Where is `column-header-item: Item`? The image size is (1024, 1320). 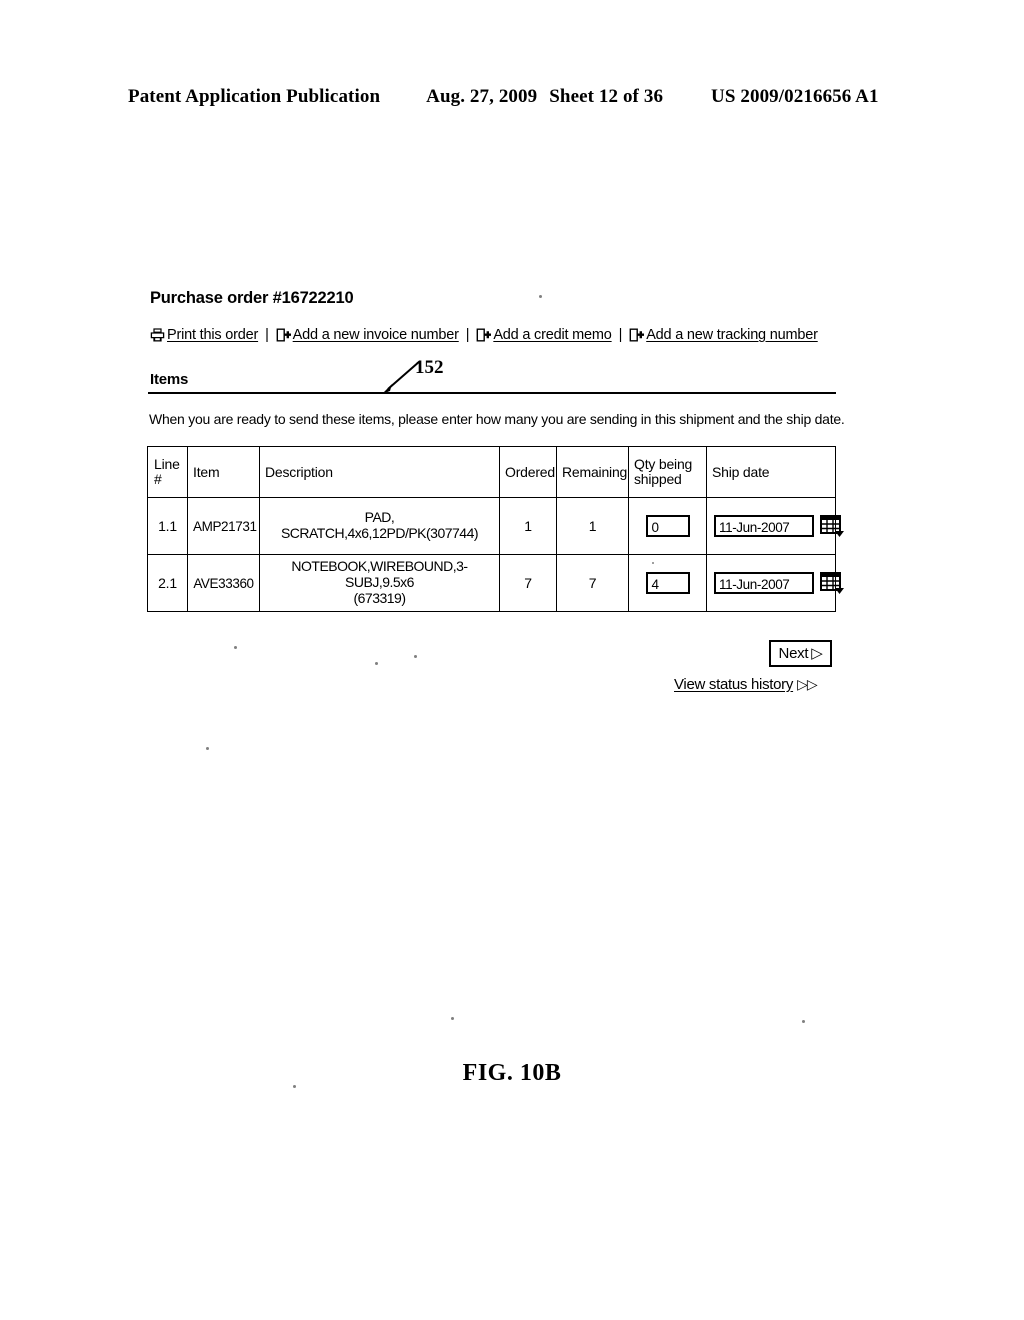
column-header-item: Item is located at coordinates (223, 472).